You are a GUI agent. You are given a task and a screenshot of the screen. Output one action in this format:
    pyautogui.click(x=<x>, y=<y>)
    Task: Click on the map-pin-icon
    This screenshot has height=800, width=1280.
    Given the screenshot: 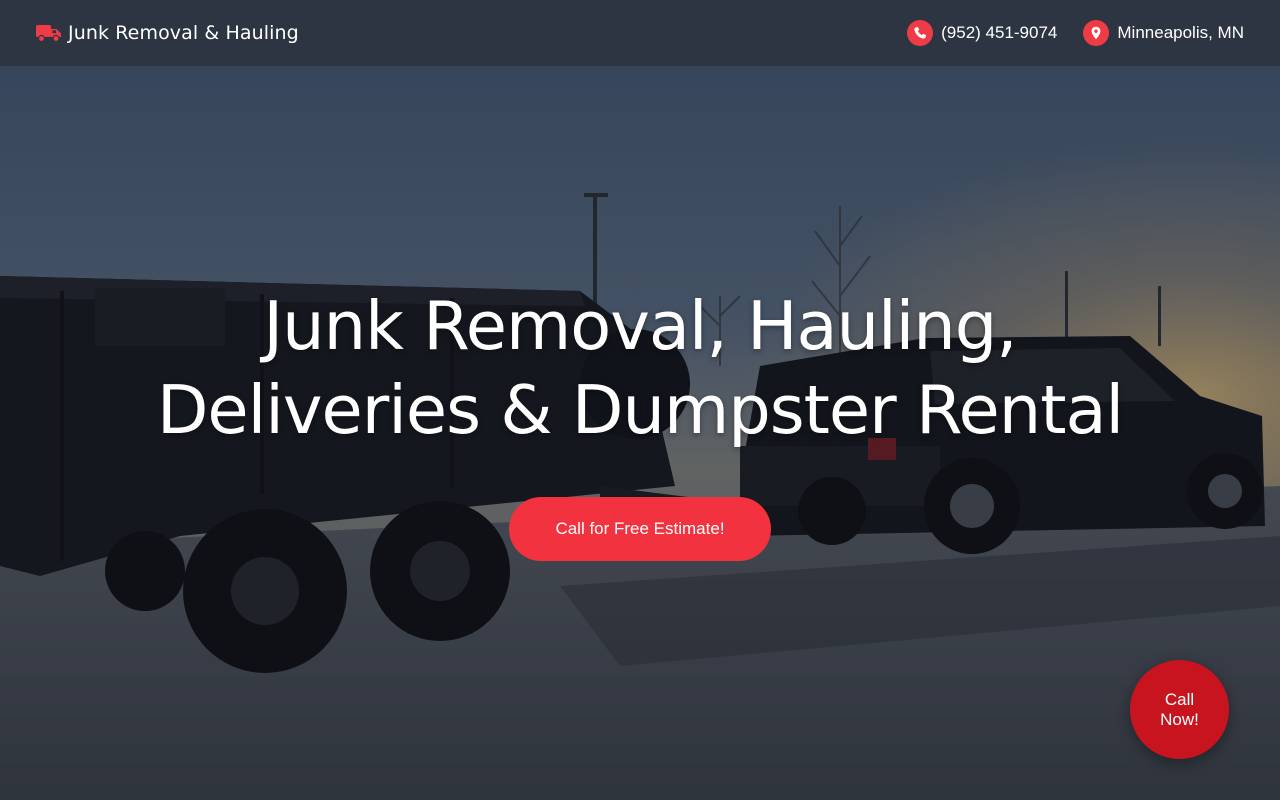 What is the action you would take?
    pyautogui.click(x=1096, y=33)
    